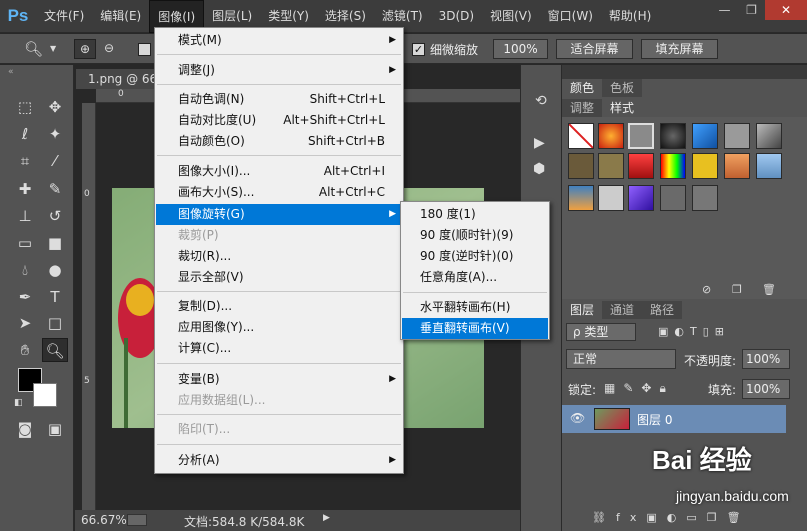 The width and height of the screenshot is (807, 531). Describe the element at coordinates (55, 429) in the screenshot. I see `screen-mode-icon: ▣` at that location.